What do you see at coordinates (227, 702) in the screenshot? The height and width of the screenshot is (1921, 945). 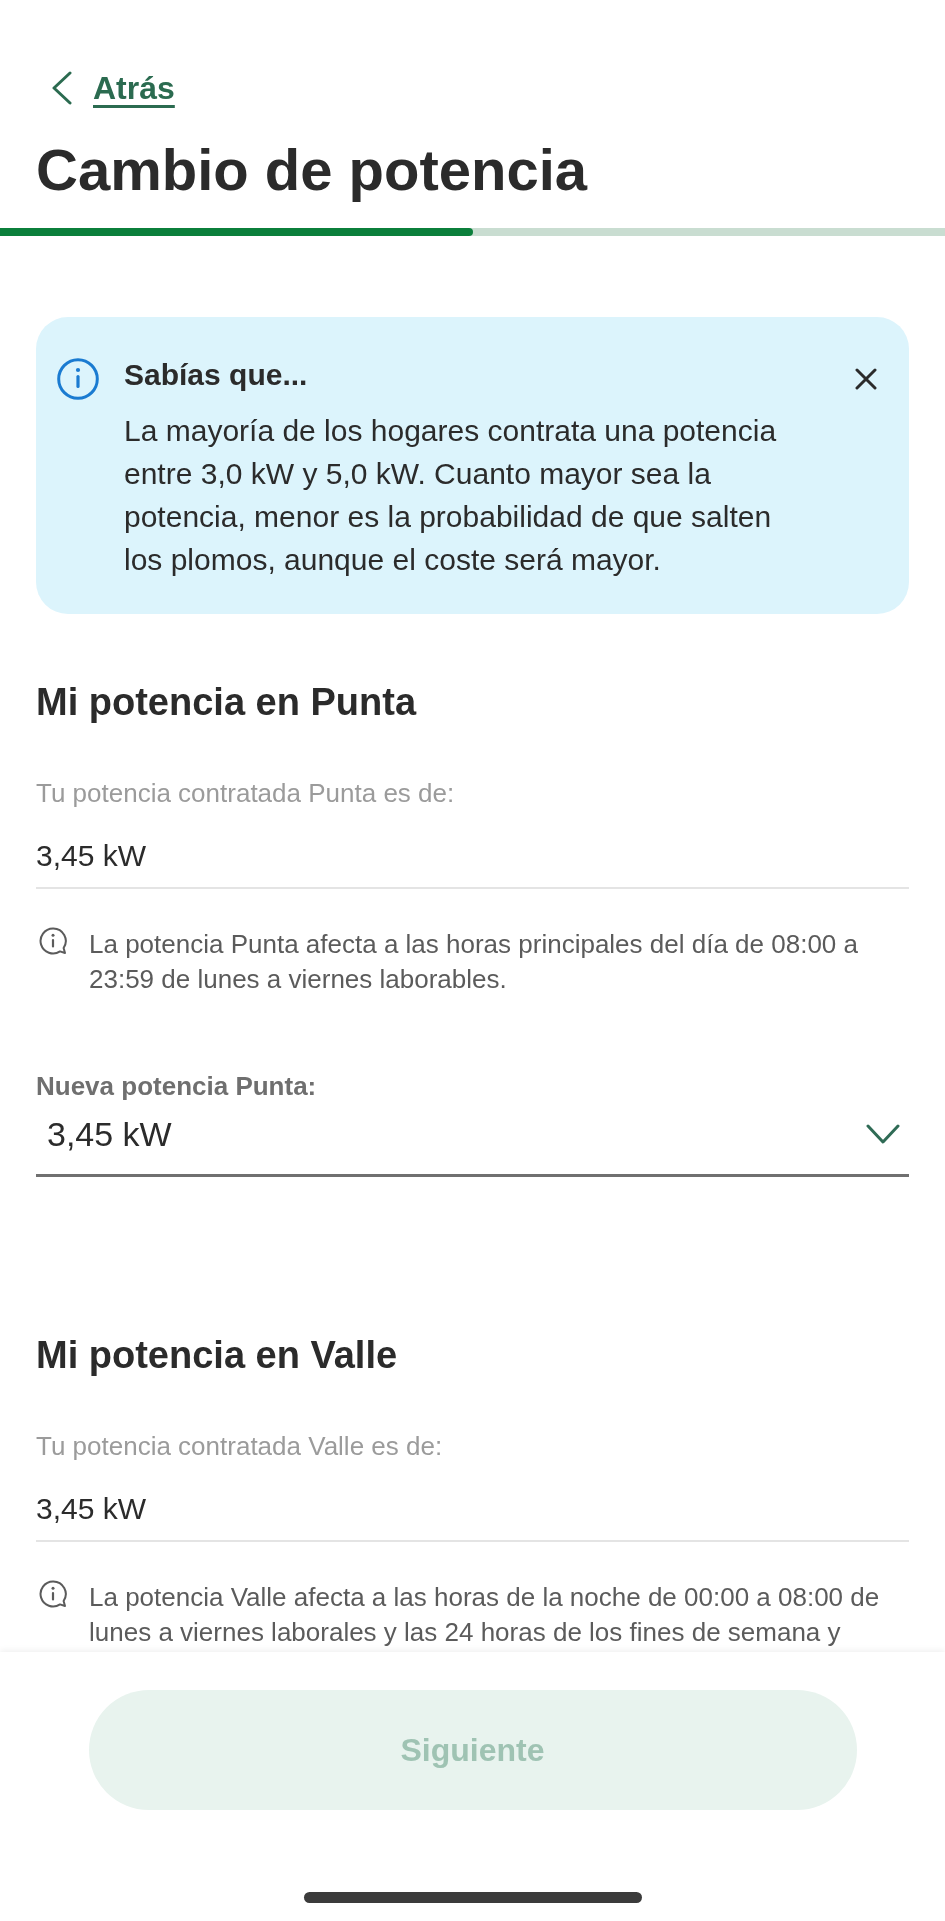 I see `section-heading: Mi potencia en Punta` at bounding box center [227, 702].